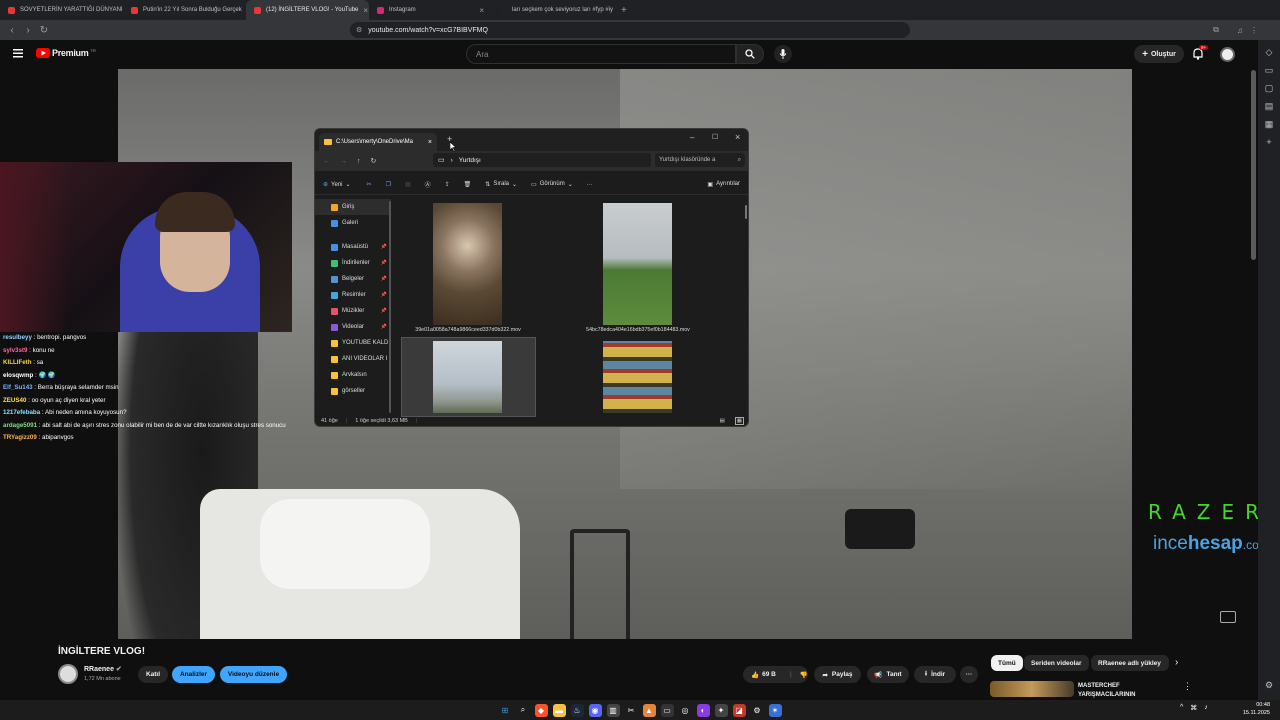 The width and height of the screenshot is (1280, 720). Describe the element at coordinates (430, 10) in the screenshot. I see `browser-tab: Instagram ×` at that location.